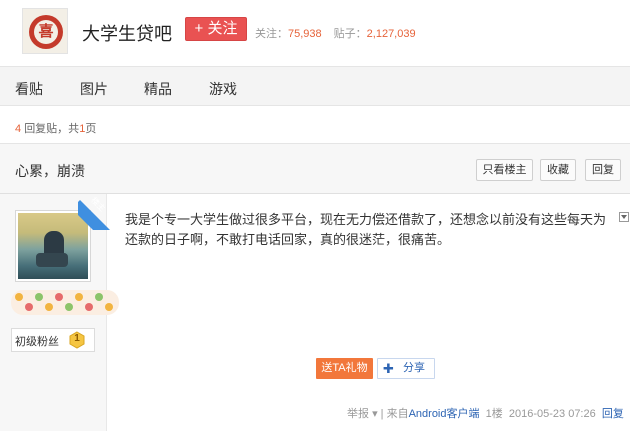 Image resolution: width=630 pixels, height=431 pixels. I want to click on logo-glyph: 喜, so click(46, 31).